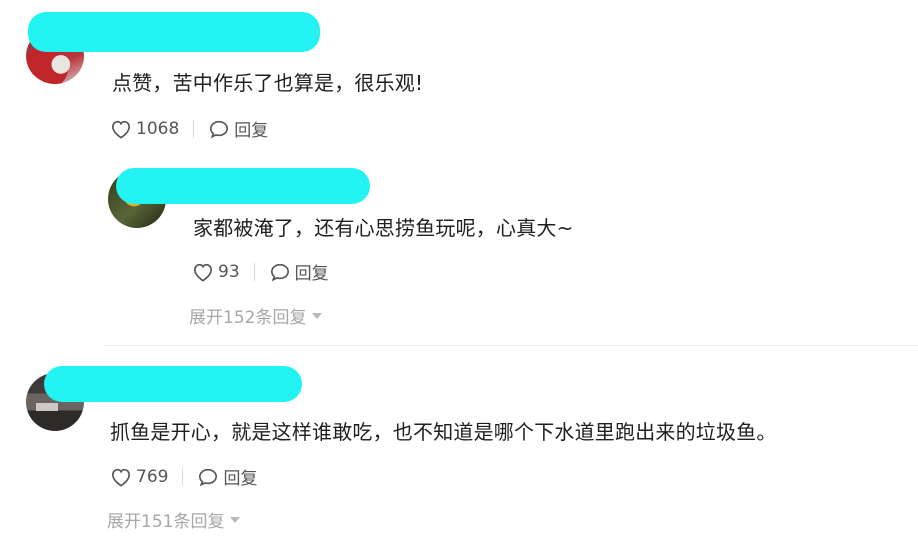 This screenshot has height=540, width=918. I want to click on comment-text: 点赞，苦中作乐了也算是，很乐观!, so click(268, 83).